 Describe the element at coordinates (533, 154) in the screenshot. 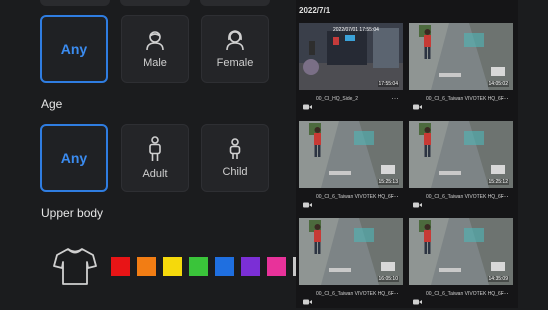

I see `right-edge` at that location.